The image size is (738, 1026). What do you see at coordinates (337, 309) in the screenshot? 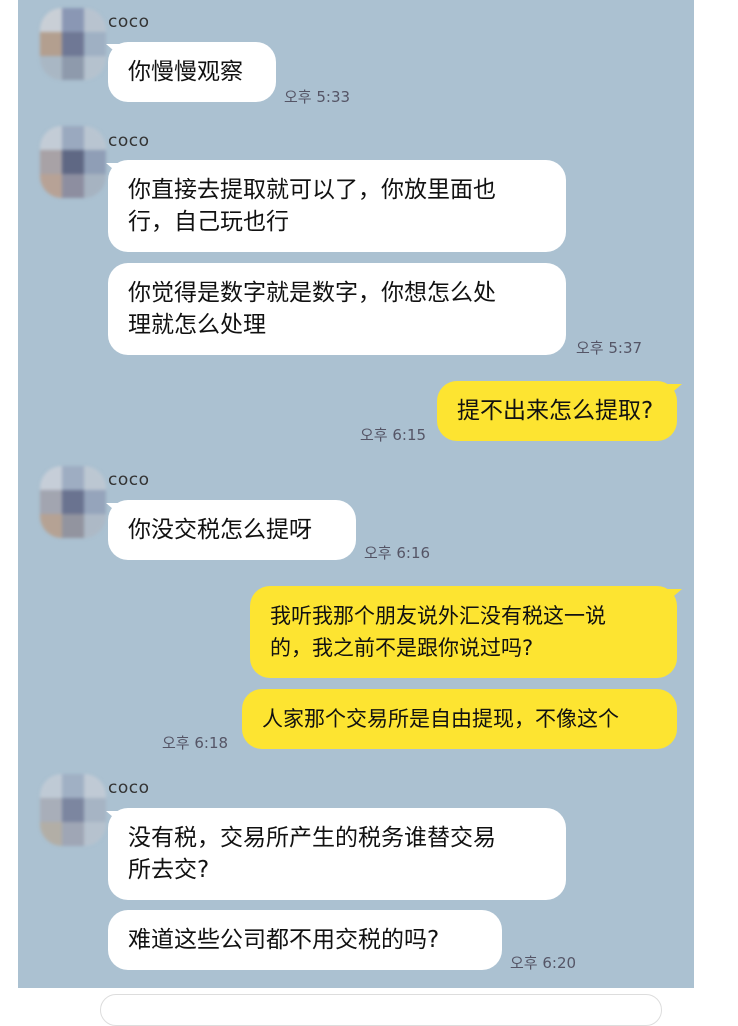
I see `message-bubble: 你觉得是数字就是数字，你想怎么处 理就怎么处理` at bounding box center [337, 309].